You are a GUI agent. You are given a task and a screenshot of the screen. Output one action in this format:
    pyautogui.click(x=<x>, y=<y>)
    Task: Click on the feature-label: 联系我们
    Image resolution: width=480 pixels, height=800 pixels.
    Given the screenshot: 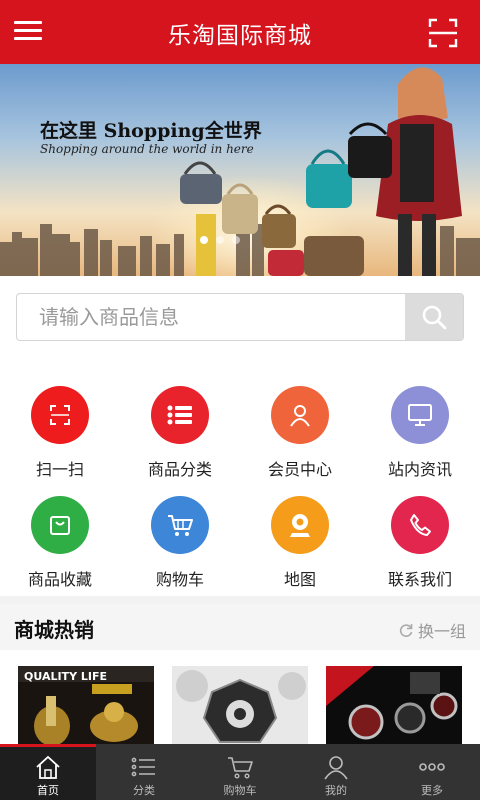 What is the action you would take?
    pyautogui.click(x=419, y=579)
    